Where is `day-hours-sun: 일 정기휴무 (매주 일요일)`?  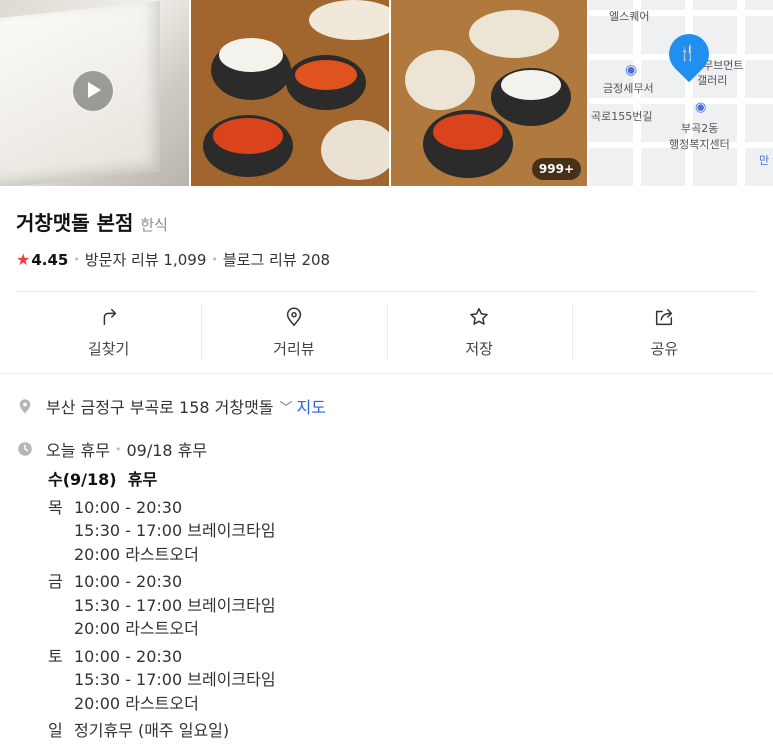
day-hours-sun: 일 정기휴무 (매주 일요일) is located at coordinates (162, 731).